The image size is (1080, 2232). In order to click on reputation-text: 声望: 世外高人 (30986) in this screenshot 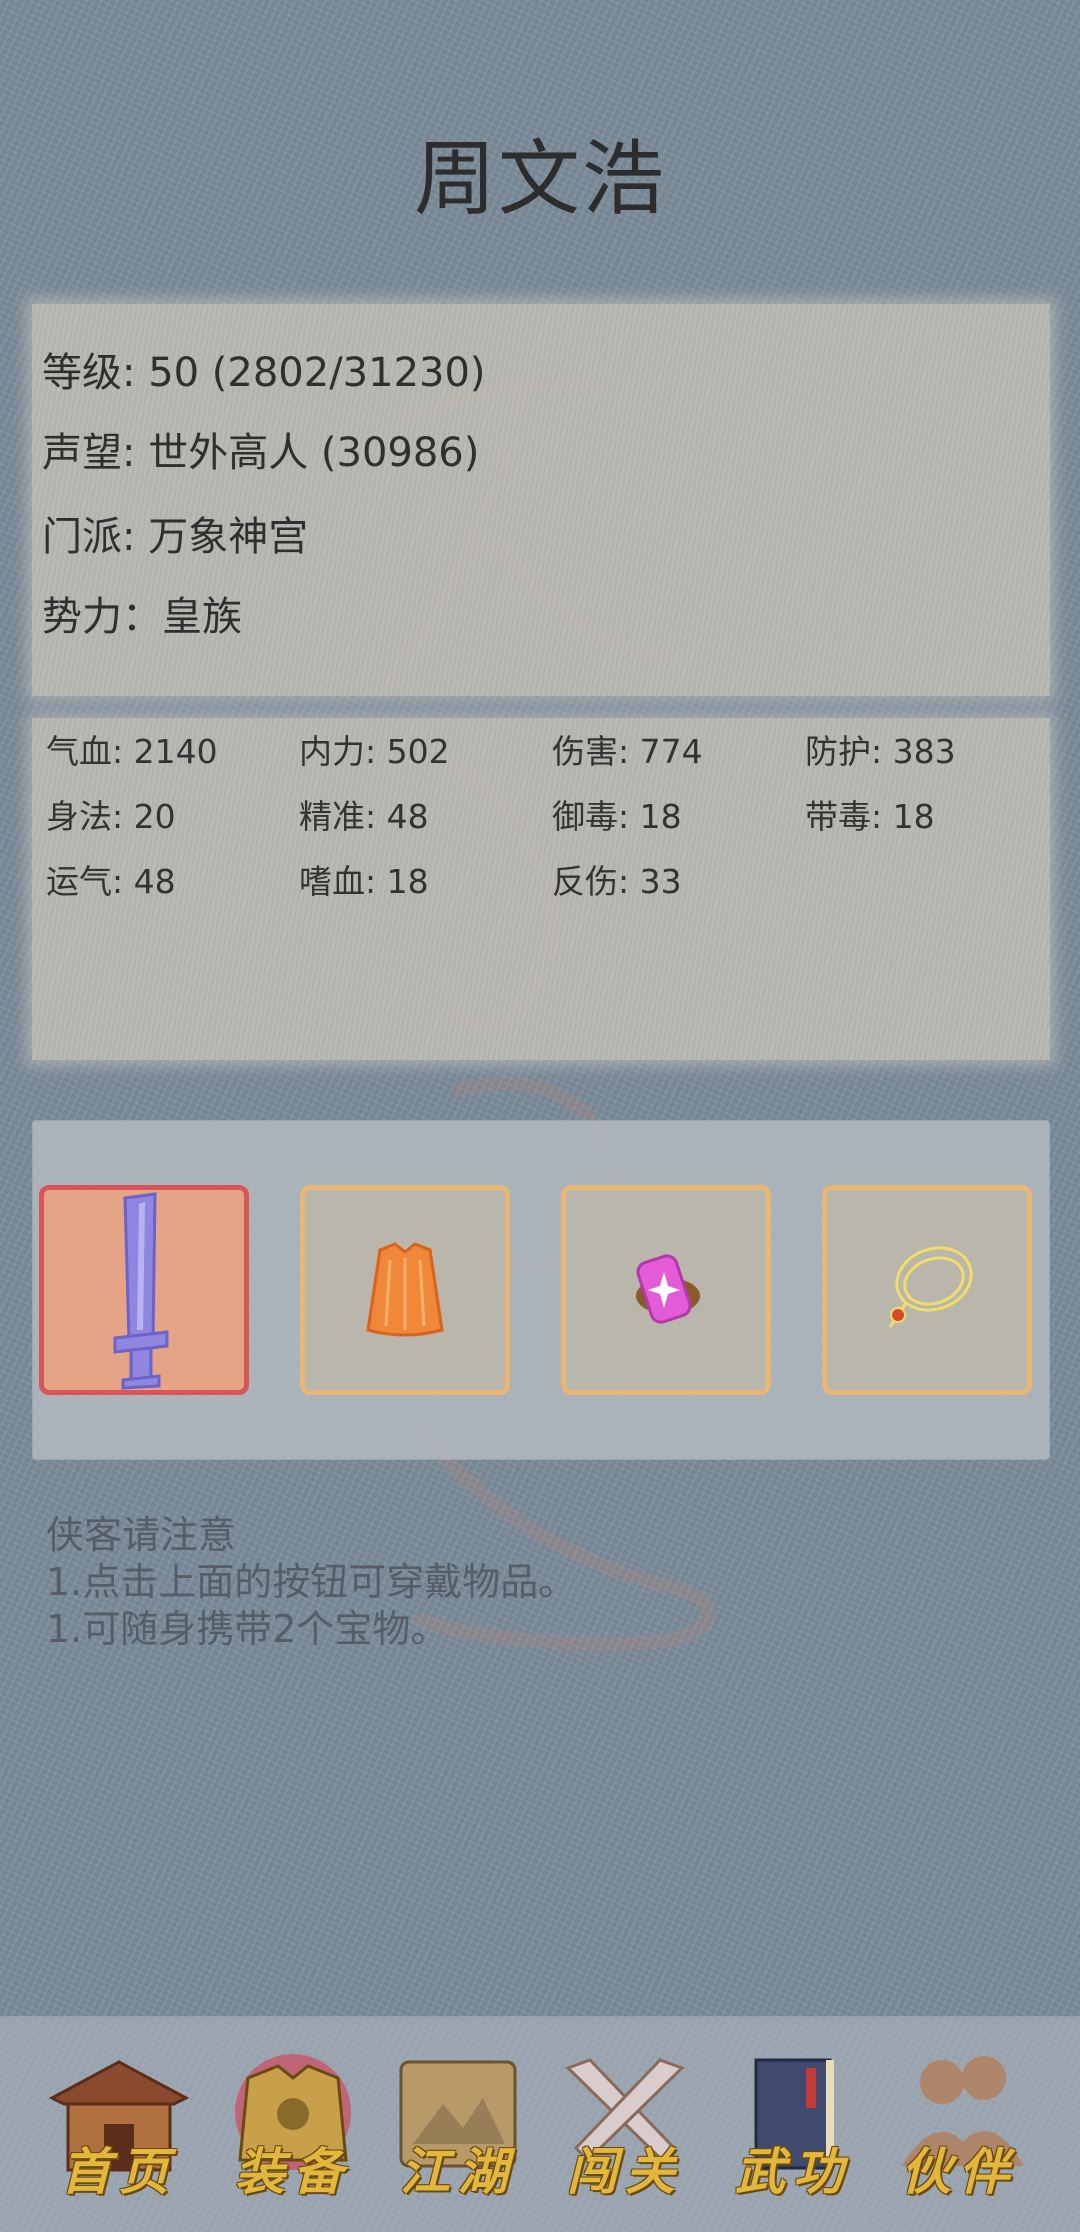, I will do `click(261, 453)`.